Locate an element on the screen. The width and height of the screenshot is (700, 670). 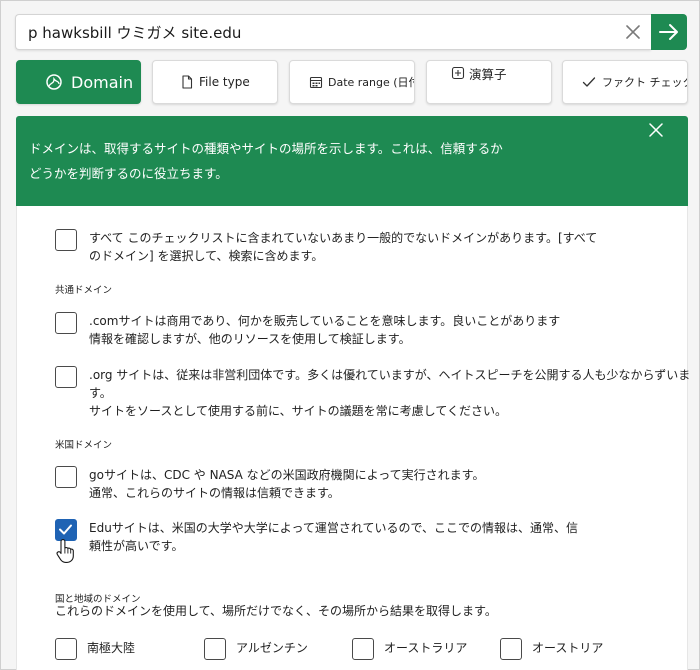
checkbox-region-antarctica is located at coordinates (66, 649).